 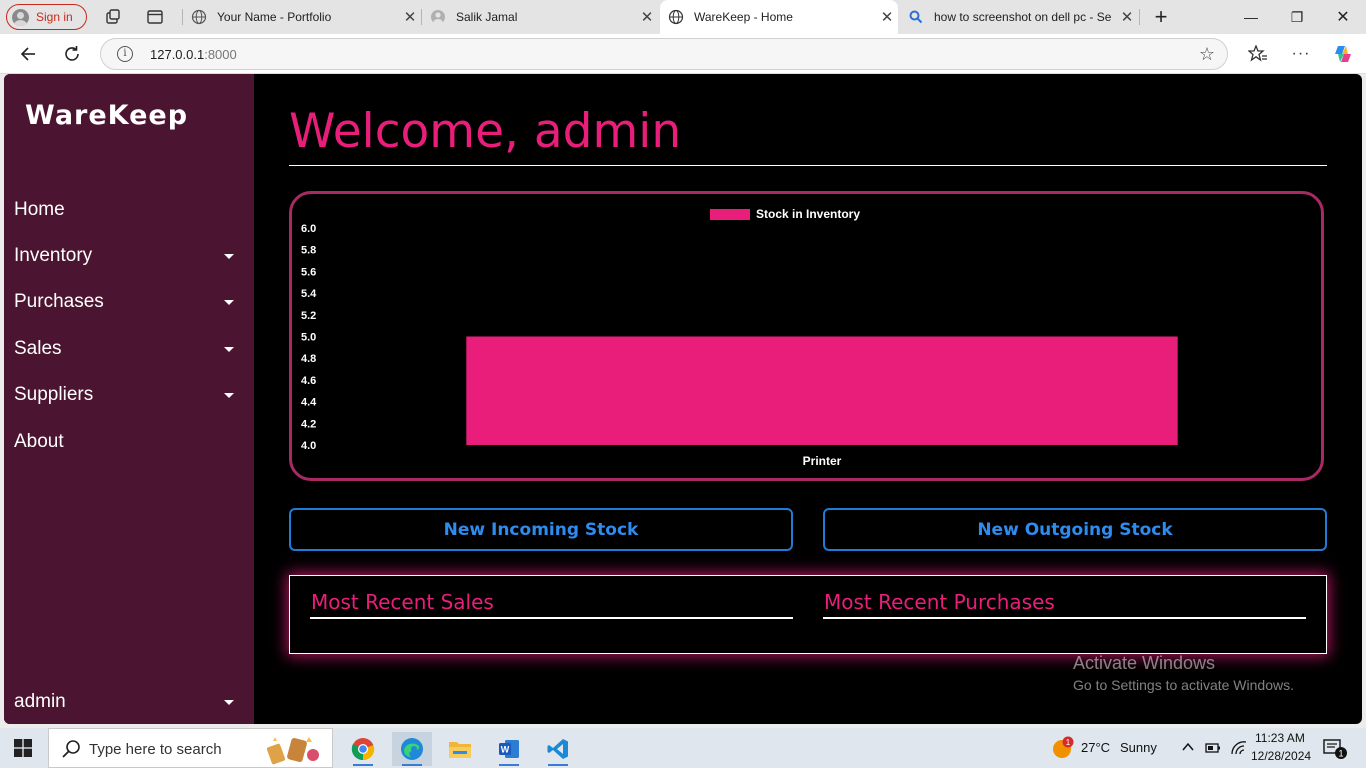 What do you see at coordinates (1281, 756) in the screenshot?
I see `clock-date: 12/28/2024` at bounding box center [1281, 756].